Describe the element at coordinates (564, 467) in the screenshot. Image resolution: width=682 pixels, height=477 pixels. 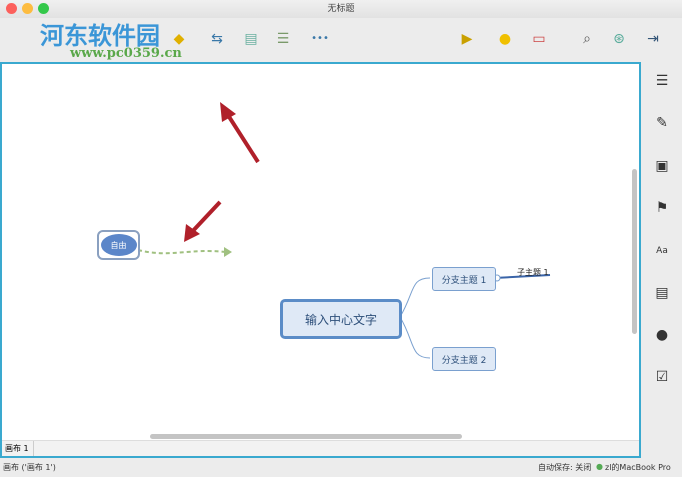
I see `autosave-status: 自动保存: 关闭` at that location.